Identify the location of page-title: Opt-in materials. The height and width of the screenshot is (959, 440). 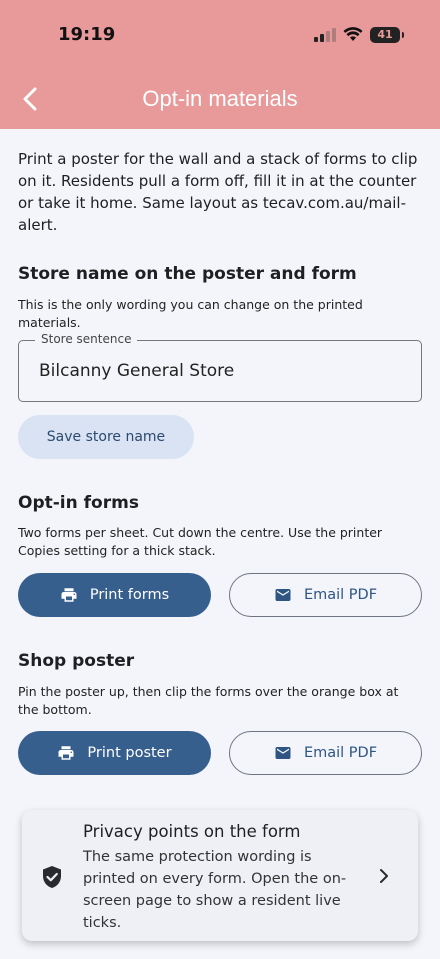
(220, 98).